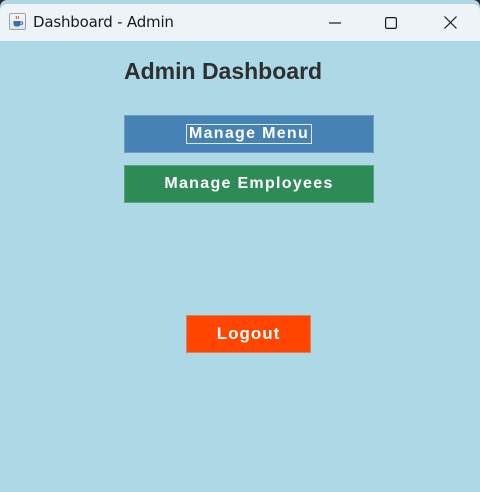  I want to click on logout-label: Logout, so click(248, 333).